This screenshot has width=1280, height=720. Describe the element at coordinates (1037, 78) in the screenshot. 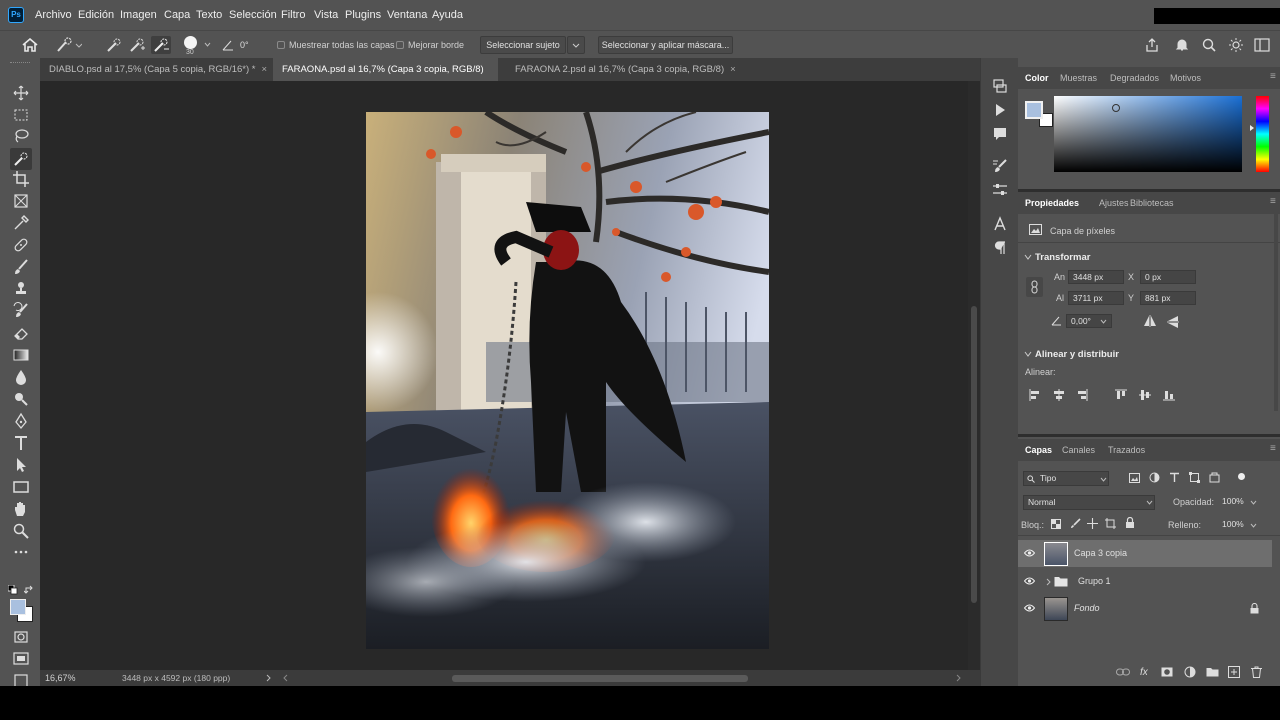

I see `tab-color: Color` at that location.